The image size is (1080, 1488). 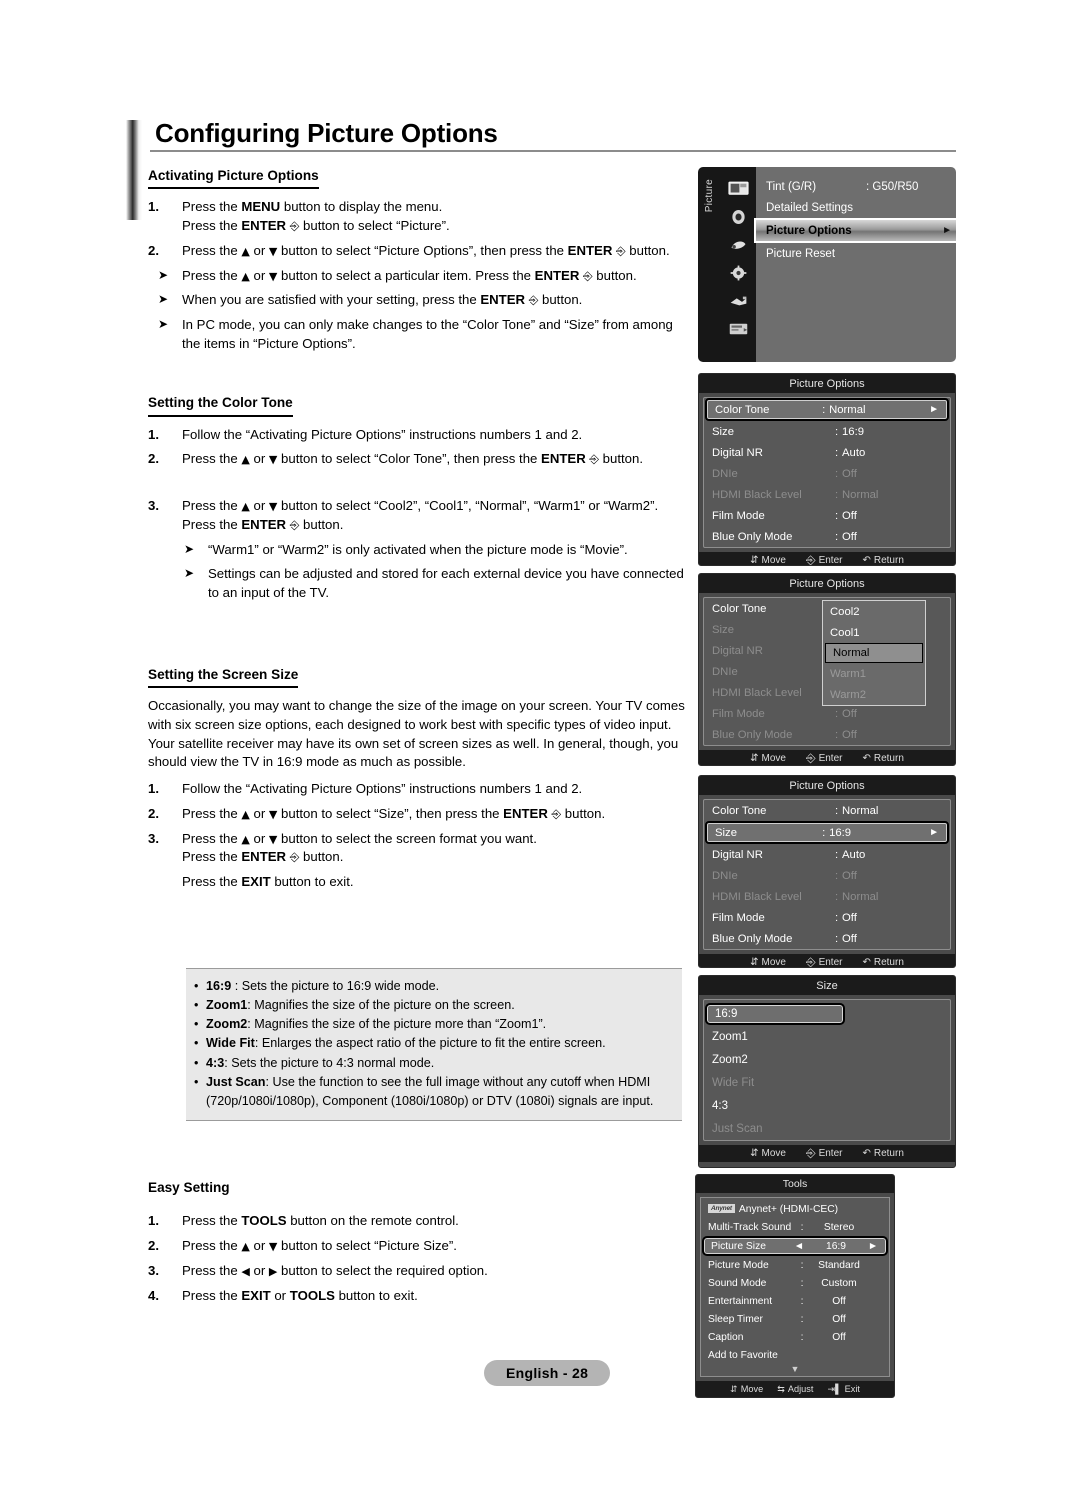 I want to click on tools-item-sleep-timer: Sleep Timer : Off, so click(x=795, y=1319).